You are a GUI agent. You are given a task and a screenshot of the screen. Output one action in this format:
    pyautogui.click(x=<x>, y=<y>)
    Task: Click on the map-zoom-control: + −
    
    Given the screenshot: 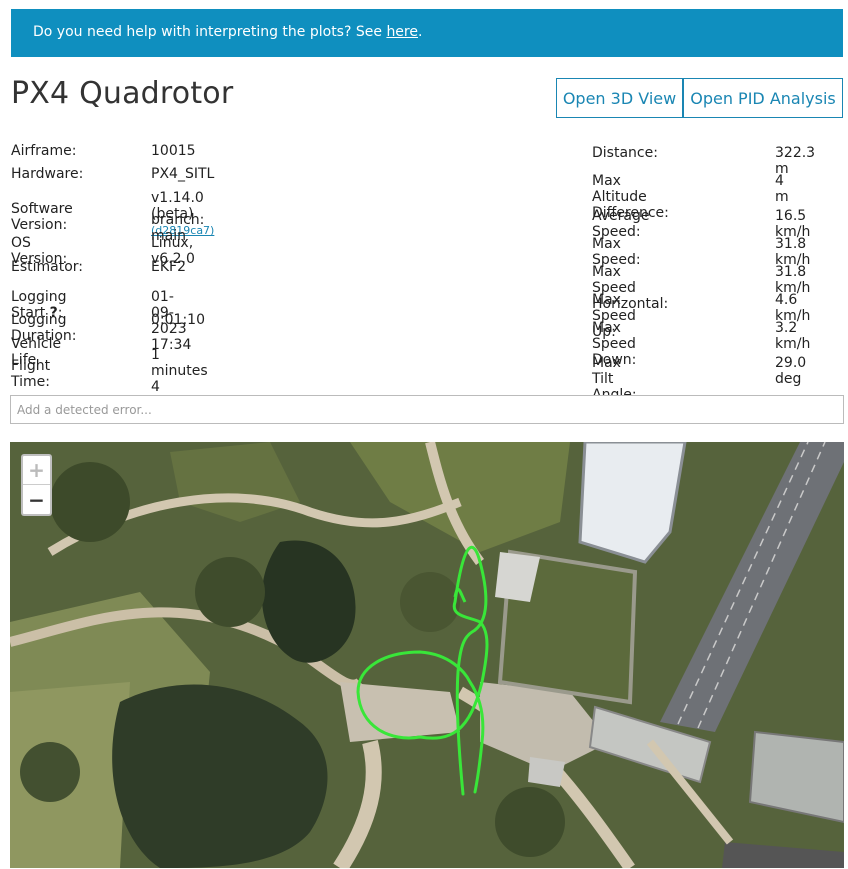 What is the action you would take?
    pyautogui.click(x=36, y=485)
    